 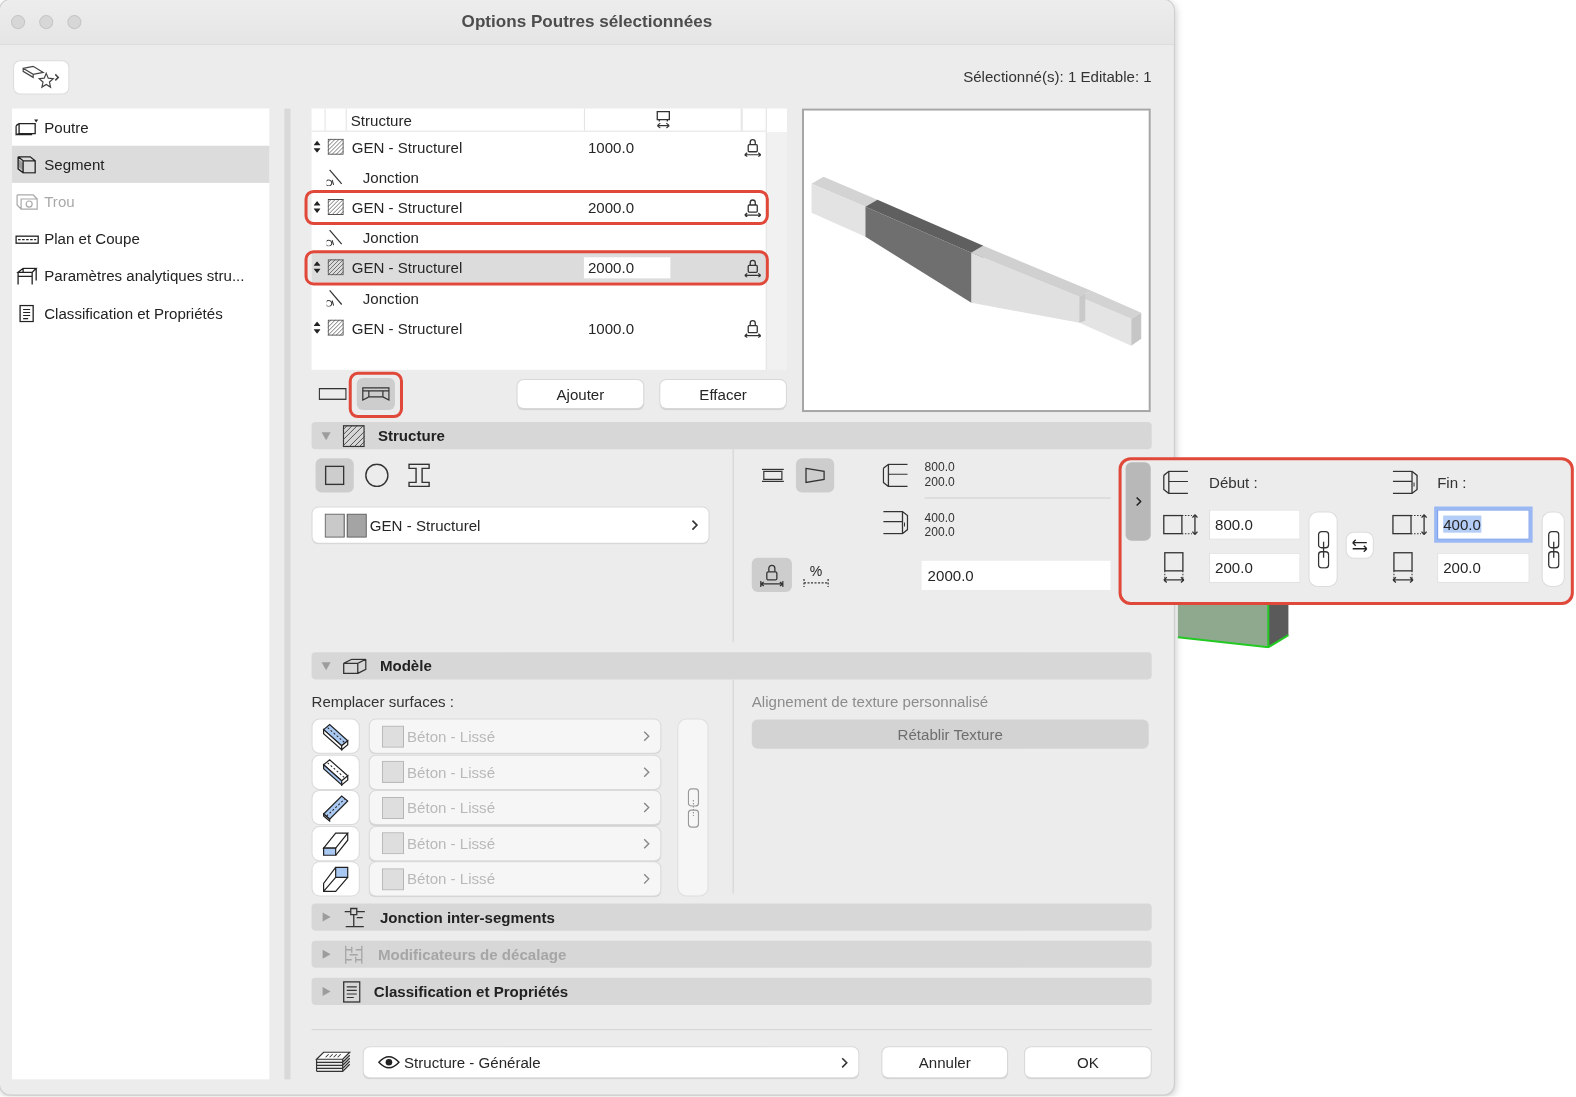 I want to click on section-header: Structure, so click(x=731, y=436).